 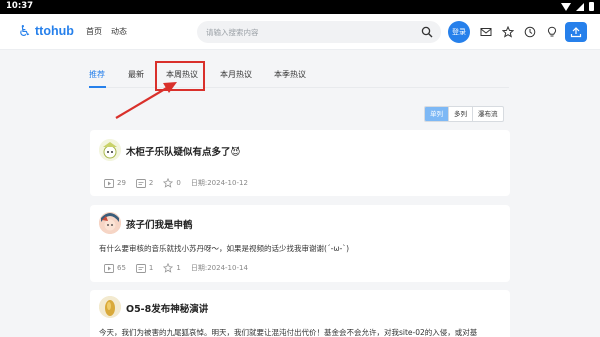 I want to click on history-icon, so click(x=530, y=32).